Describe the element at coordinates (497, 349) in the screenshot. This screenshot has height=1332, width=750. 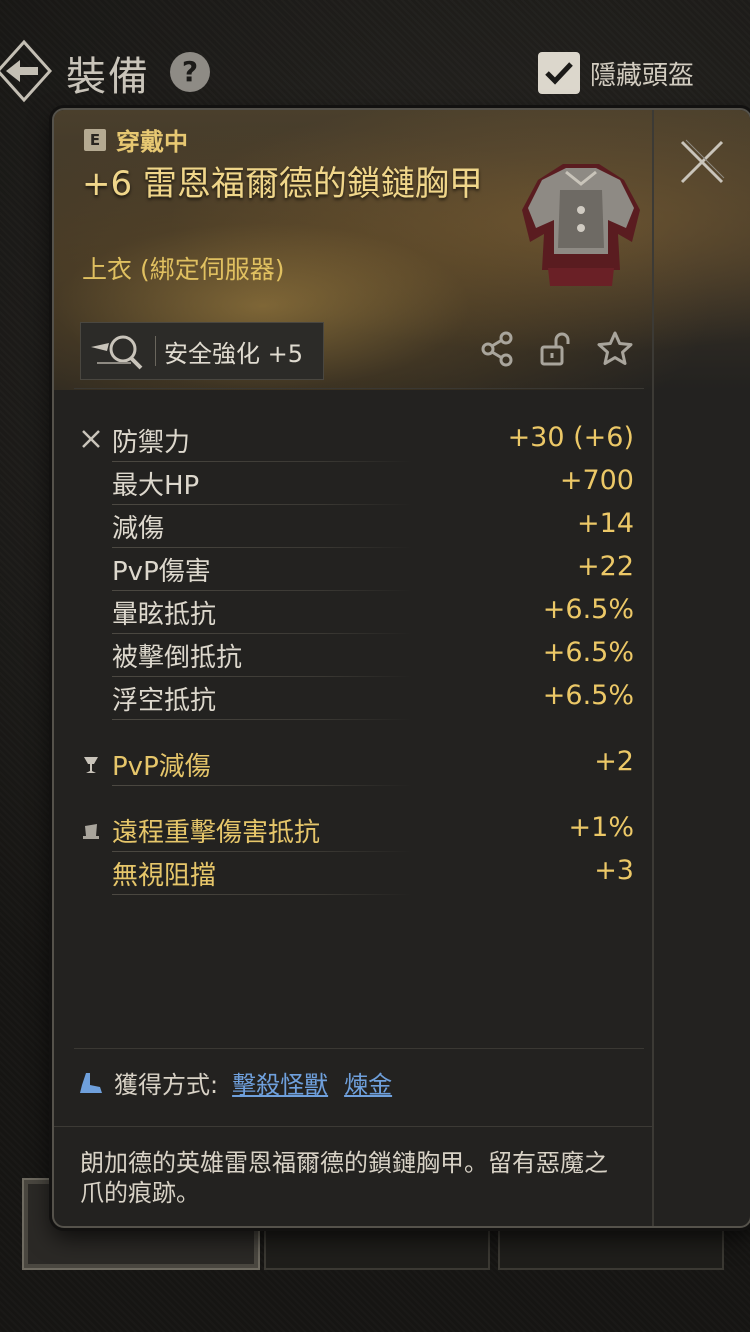
I see `share-icon` at that location.